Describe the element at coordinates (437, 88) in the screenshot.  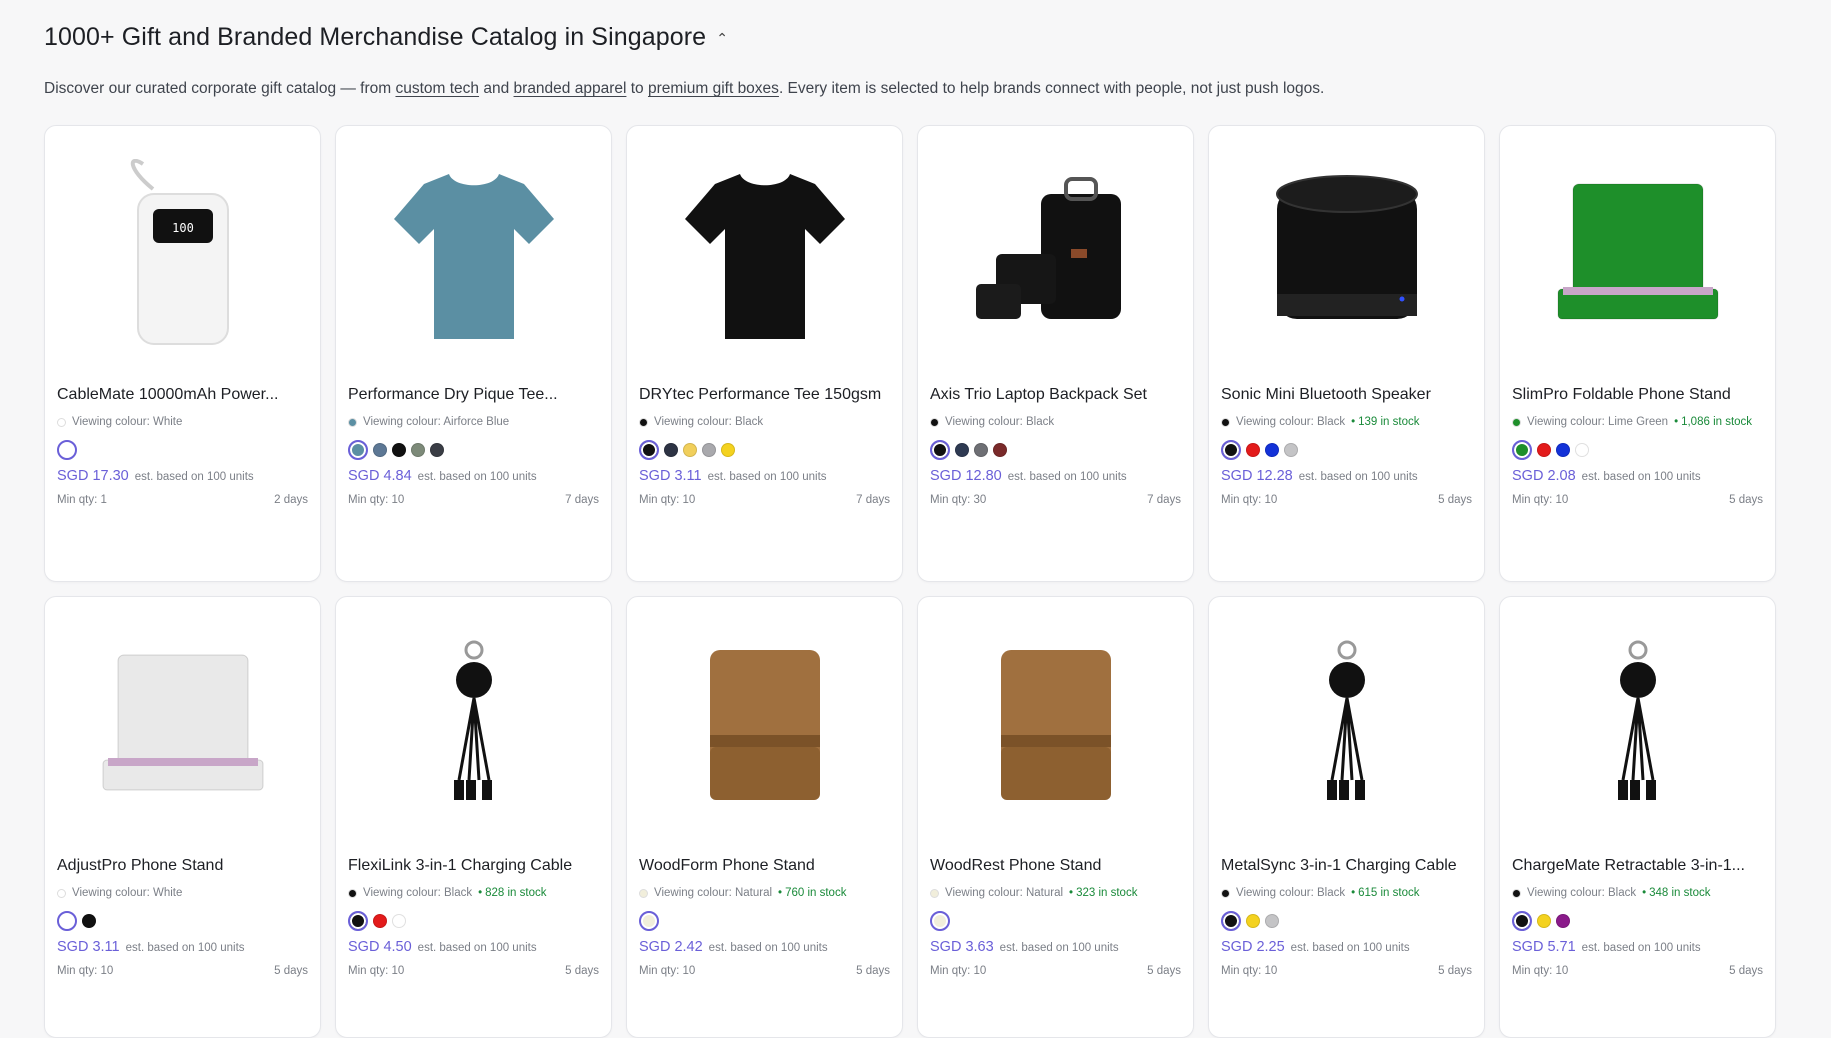
I see `custom-tech-link: custom tech` at that location.